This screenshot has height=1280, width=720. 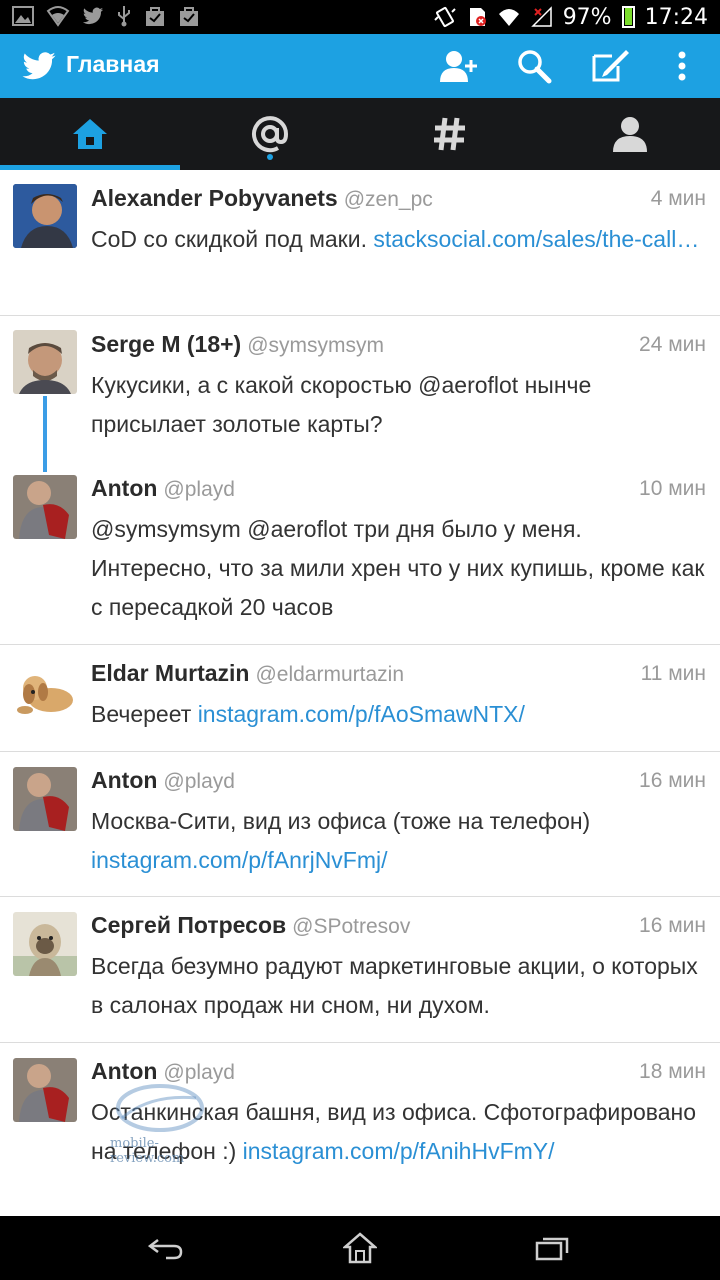 I want to click on overflow-menu-button, so click(x=682, y=66).